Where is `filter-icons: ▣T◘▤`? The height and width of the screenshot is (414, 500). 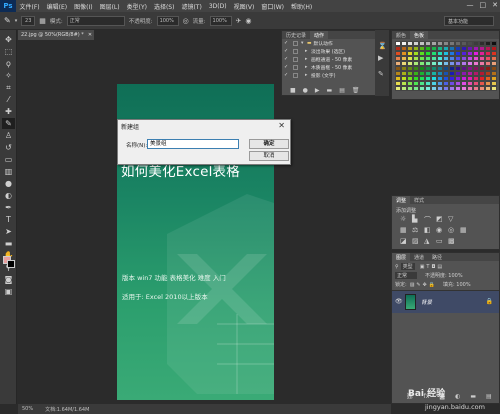 filter-icons: ▣T◘▤ is located at coordinates (432, 267).